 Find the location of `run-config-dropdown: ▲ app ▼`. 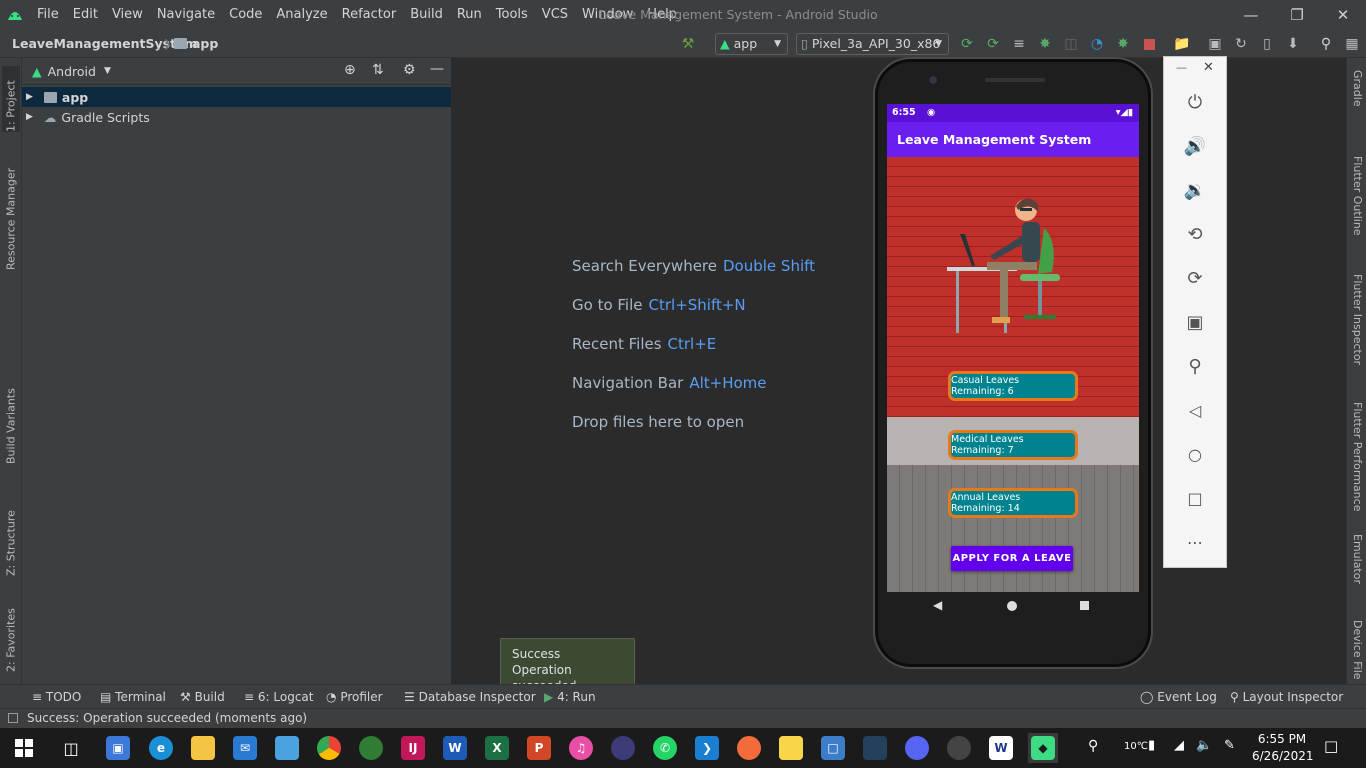

run-config-dropdown: ▲ app ▼ is located at coordinates (751, 44).